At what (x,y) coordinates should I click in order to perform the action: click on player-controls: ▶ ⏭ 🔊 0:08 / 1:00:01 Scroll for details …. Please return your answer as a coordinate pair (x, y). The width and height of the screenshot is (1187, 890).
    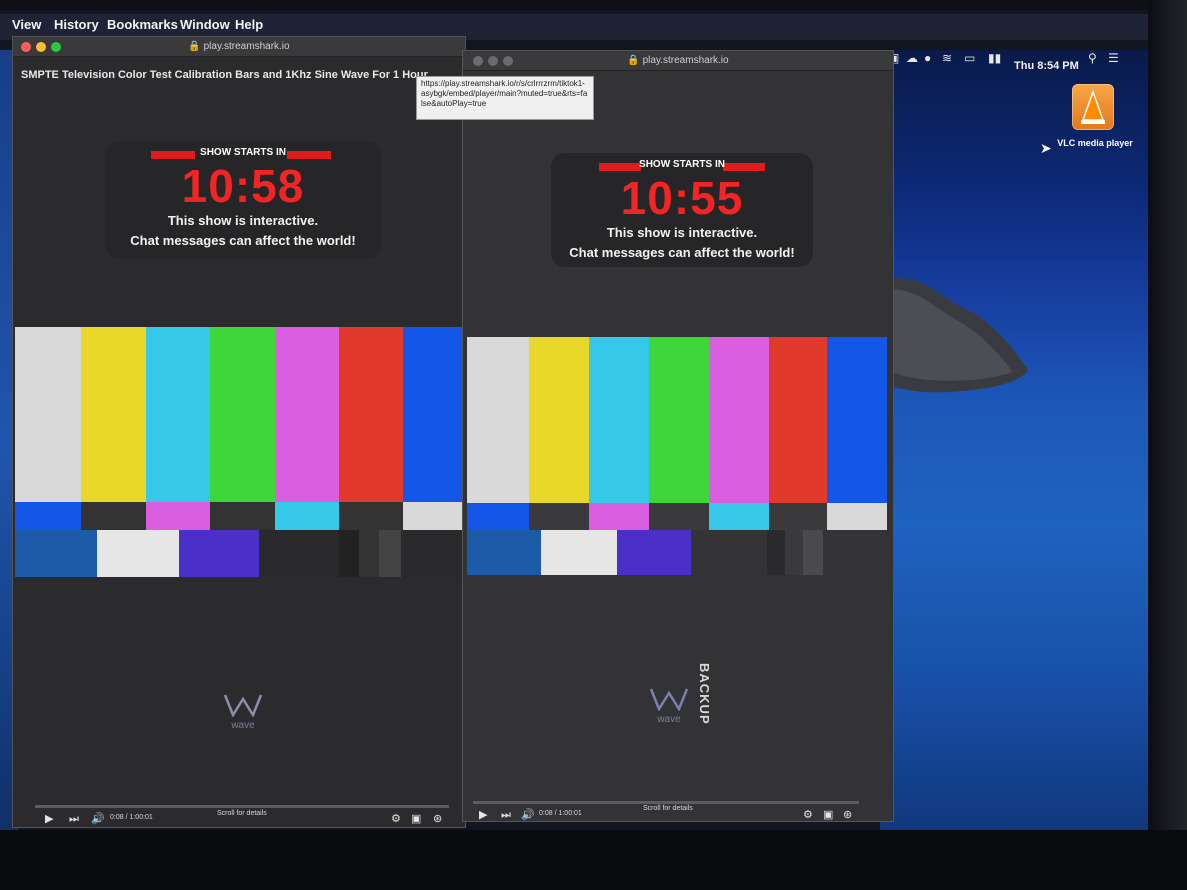
    Looking at the image, I should click on (239, 816).